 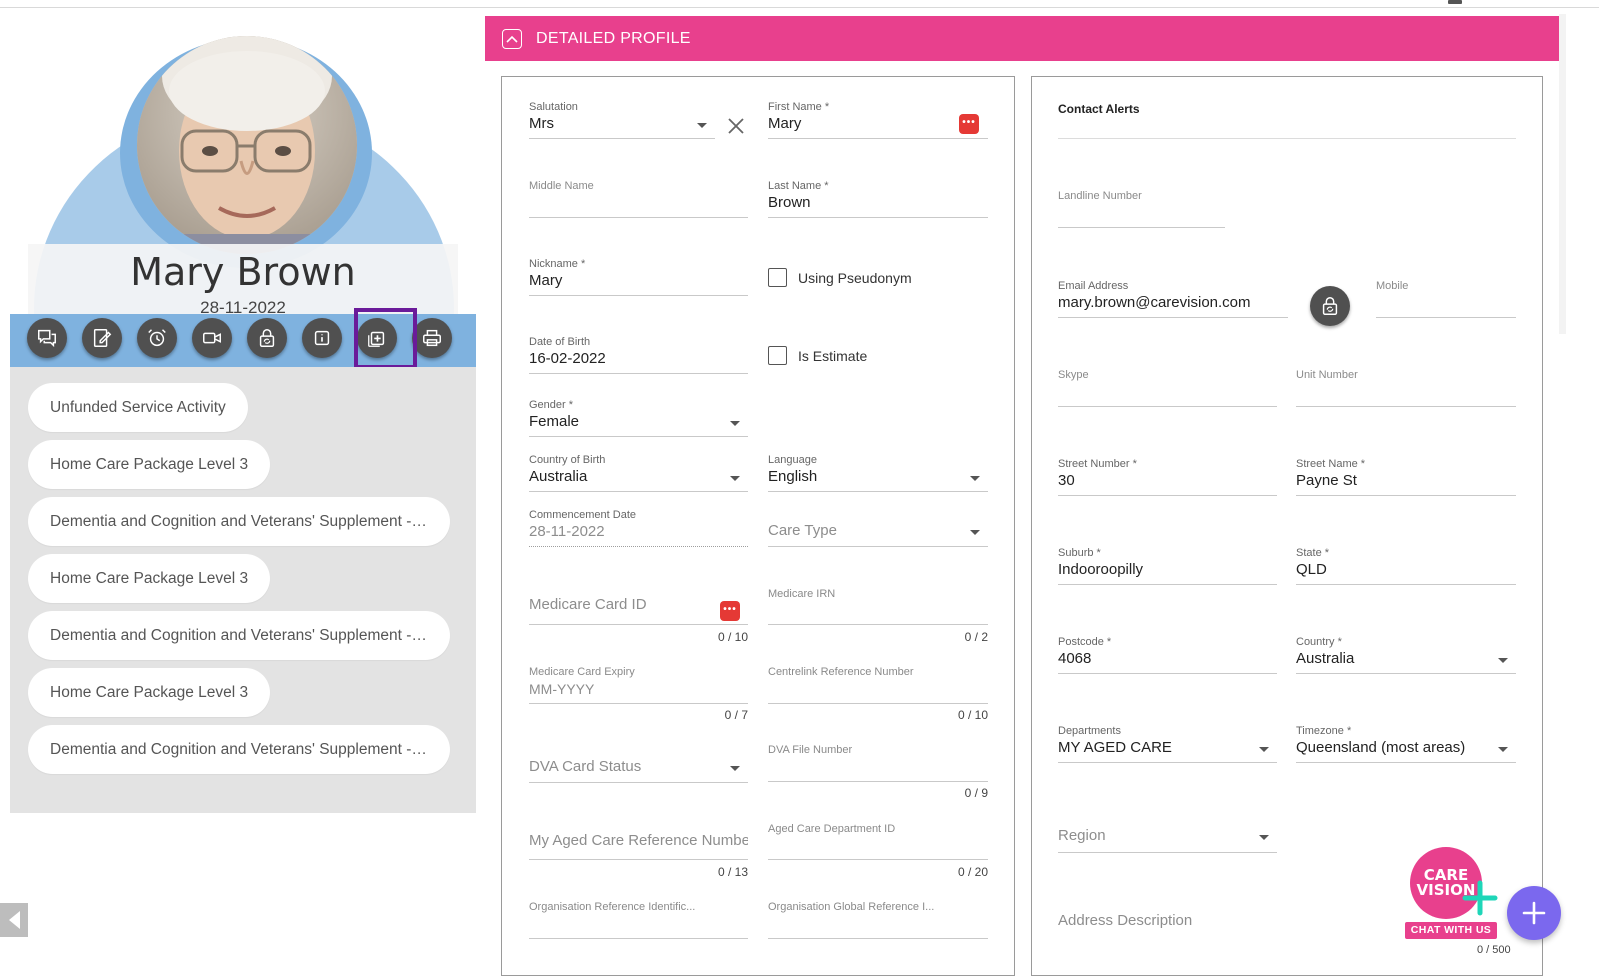 I want to click on field-label: Date of Birth, so click(x=560, y=342).